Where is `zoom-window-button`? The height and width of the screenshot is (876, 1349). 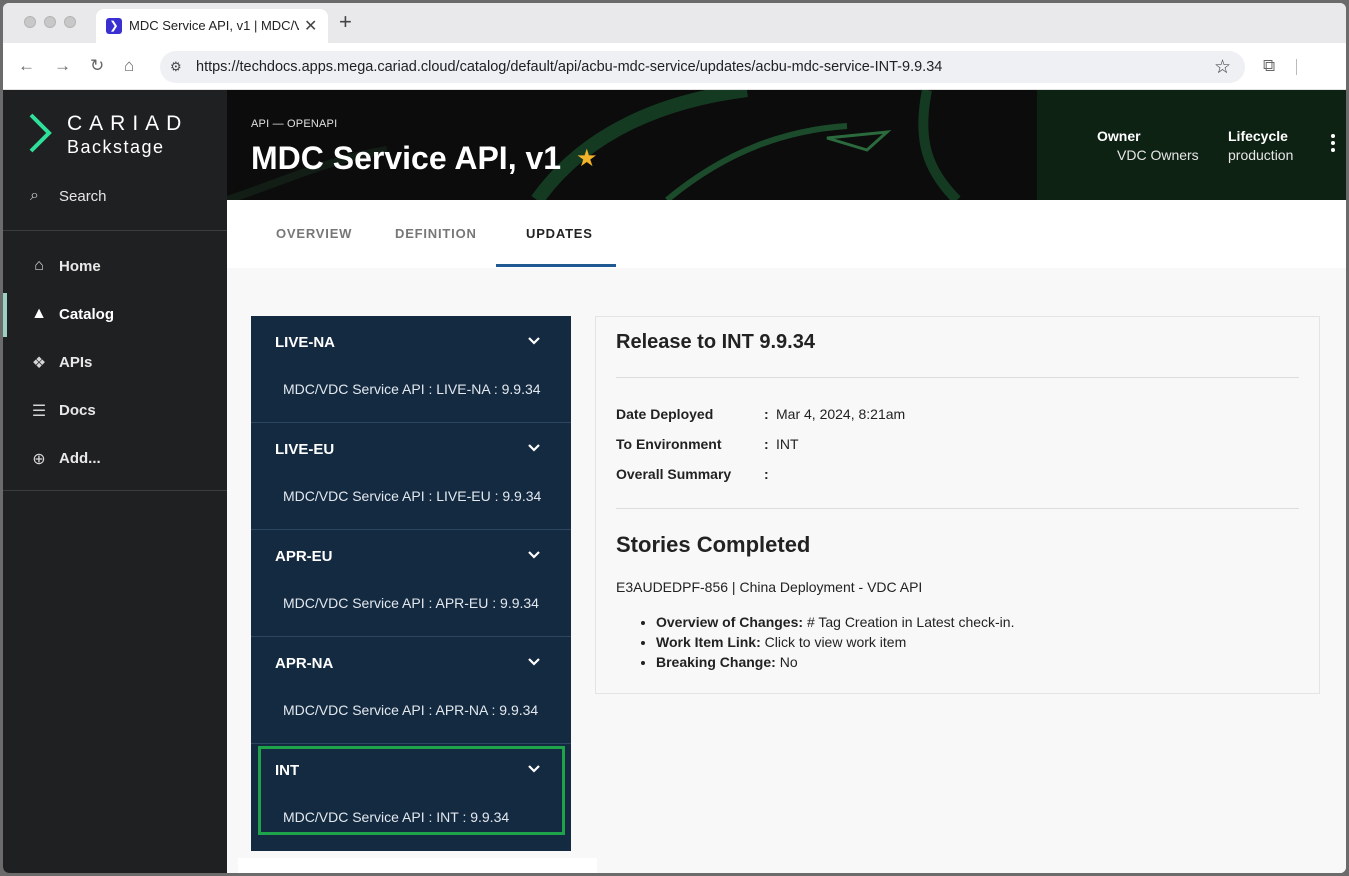 zoom-window-button is located at coordinates (70, 22).